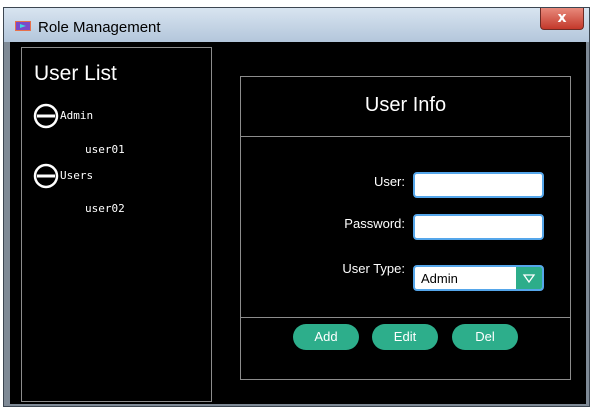  I want to click on user-info-title: User Info, so click(405, 105).